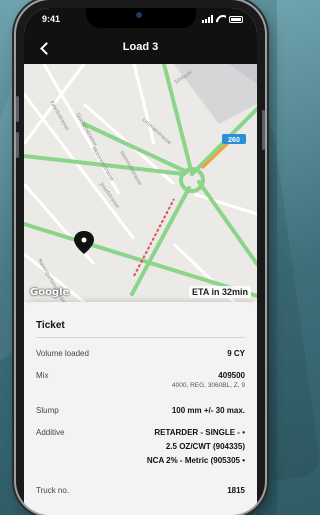  I want to click on row-value: 100 mm +/- 30 max., so click(208, 410).